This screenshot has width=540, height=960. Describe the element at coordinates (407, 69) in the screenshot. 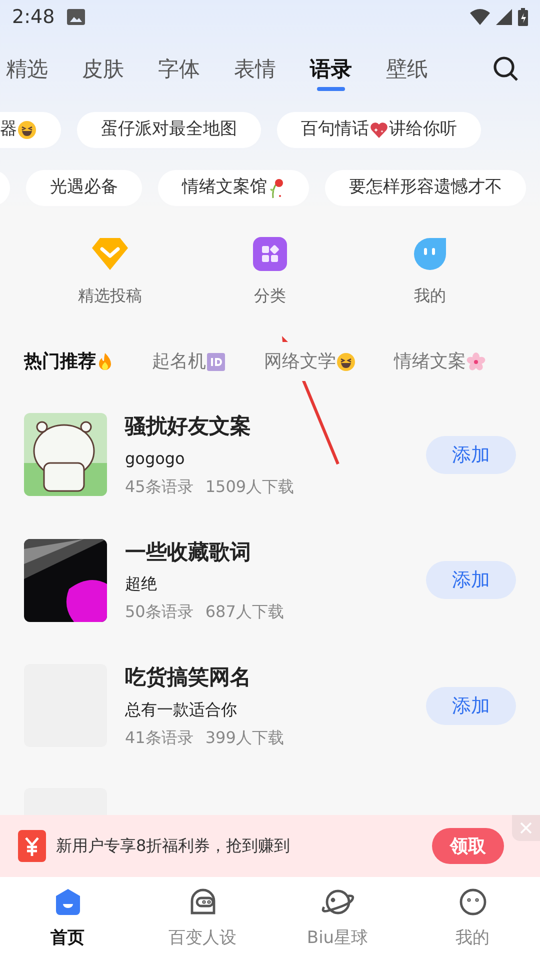

I see `category-tab: 壁纸` at that location.